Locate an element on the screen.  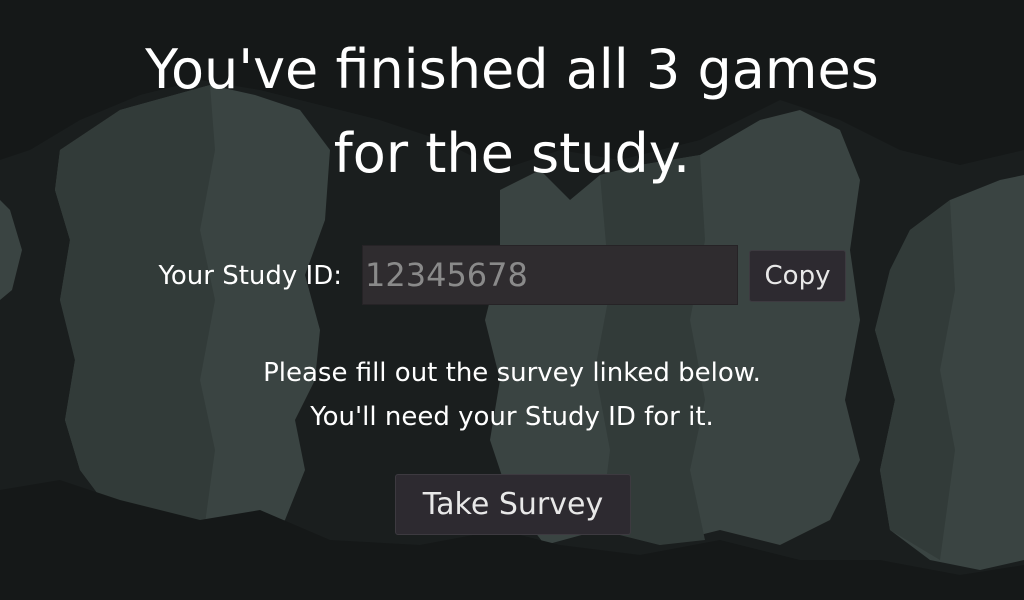
instructions-line2: You'll need your Study ID for it. is located at coordinates (512, 417).